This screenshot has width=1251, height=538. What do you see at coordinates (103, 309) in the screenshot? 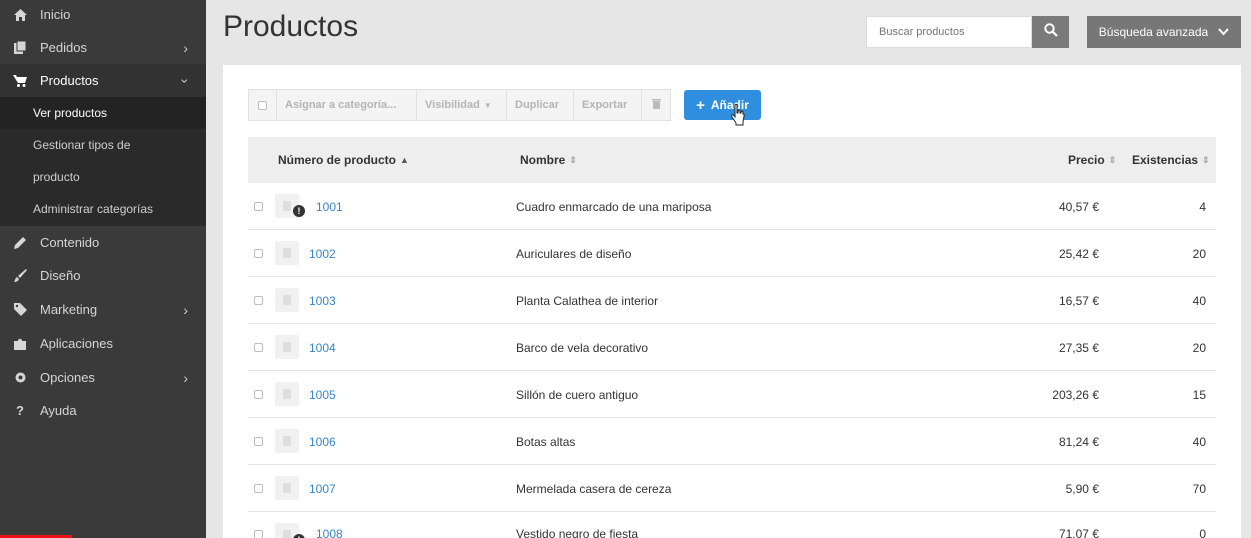
I see `sidebar-item-marketing: Marketing ›` at bounding box center [103, 309].